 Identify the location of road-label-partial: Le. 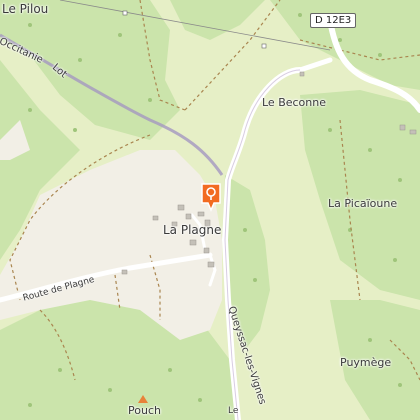
(233, 411).